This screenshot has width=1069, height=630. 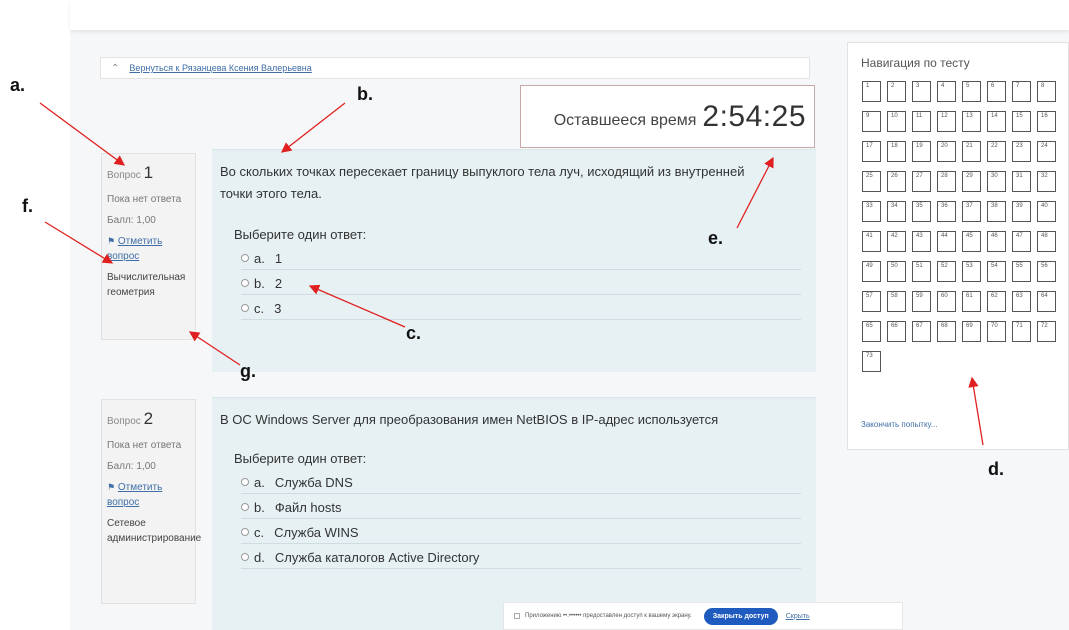 I want to click on nav-button-60: 60, so click(x=946, y=301).